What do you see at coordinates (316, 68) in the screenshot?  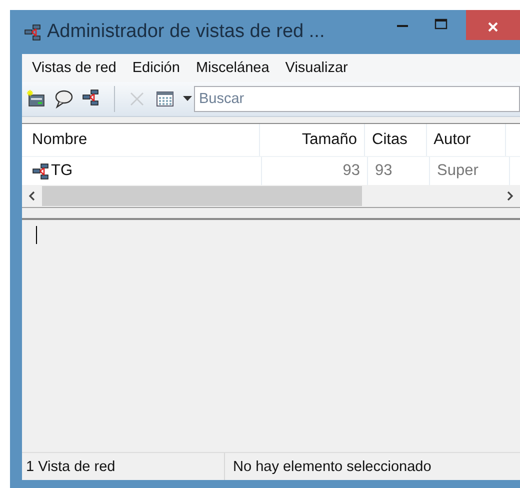 I see `menu-item: Visualizar` at bounding box center [316, 68].